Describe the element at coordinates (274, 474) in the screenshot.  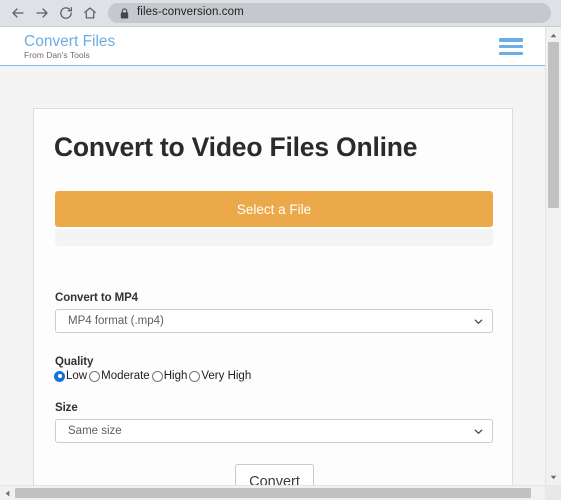
I see `convert-button: Convert` at that location.